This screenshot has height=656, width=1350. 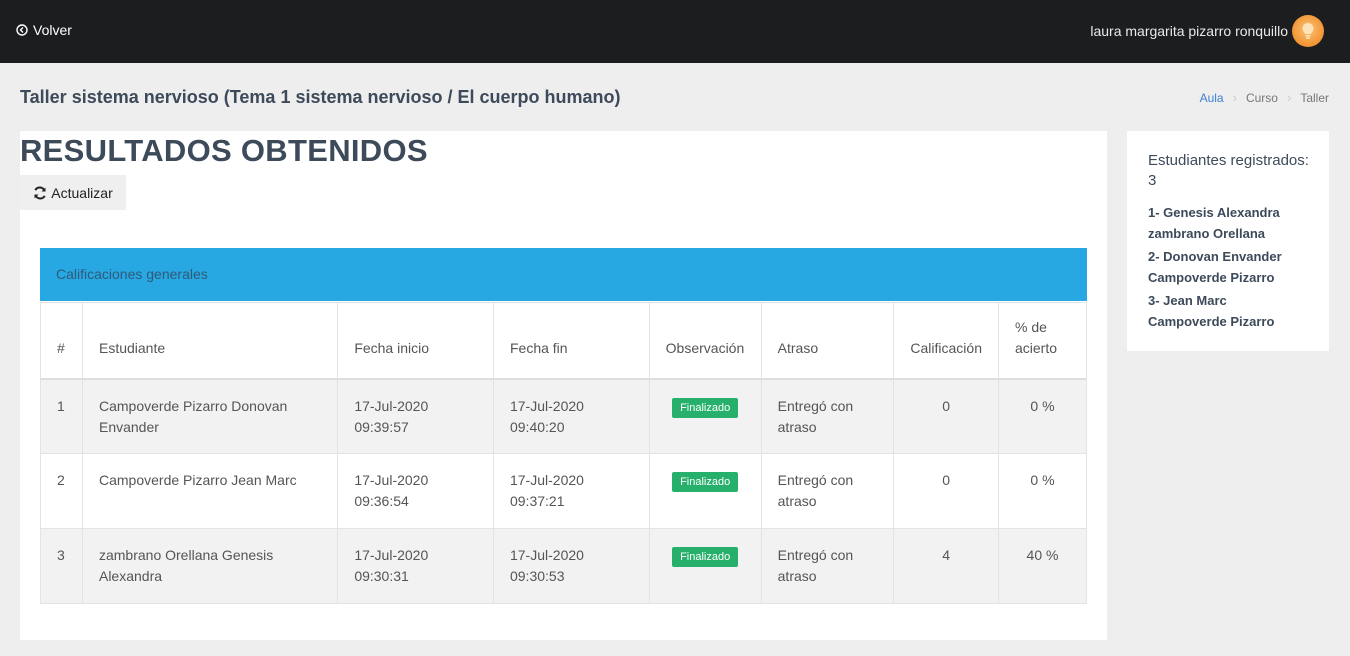 What do you see at coordinates (40, 193) in the screenshot?
I see `refresh-icon` at bounding box center [40, 193].